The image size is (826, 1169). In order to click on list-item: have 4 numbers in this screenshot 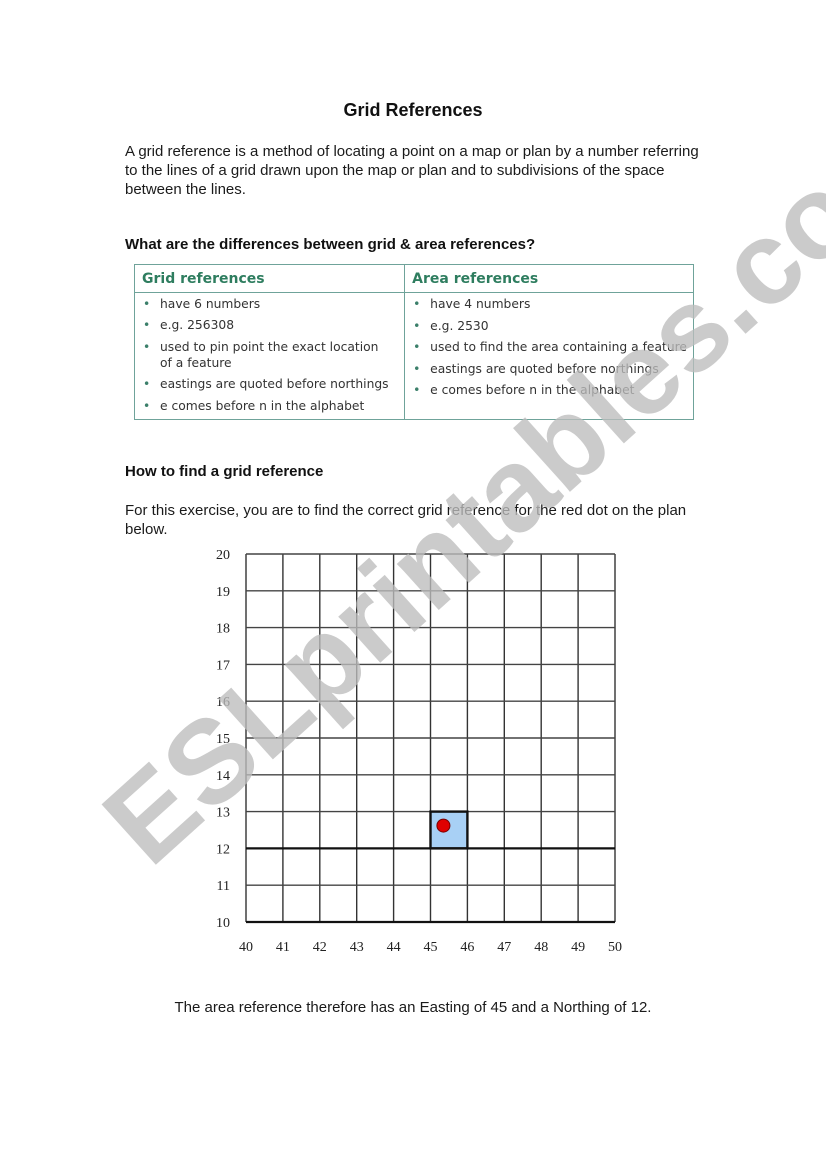, I will do `click(549, 304)`.